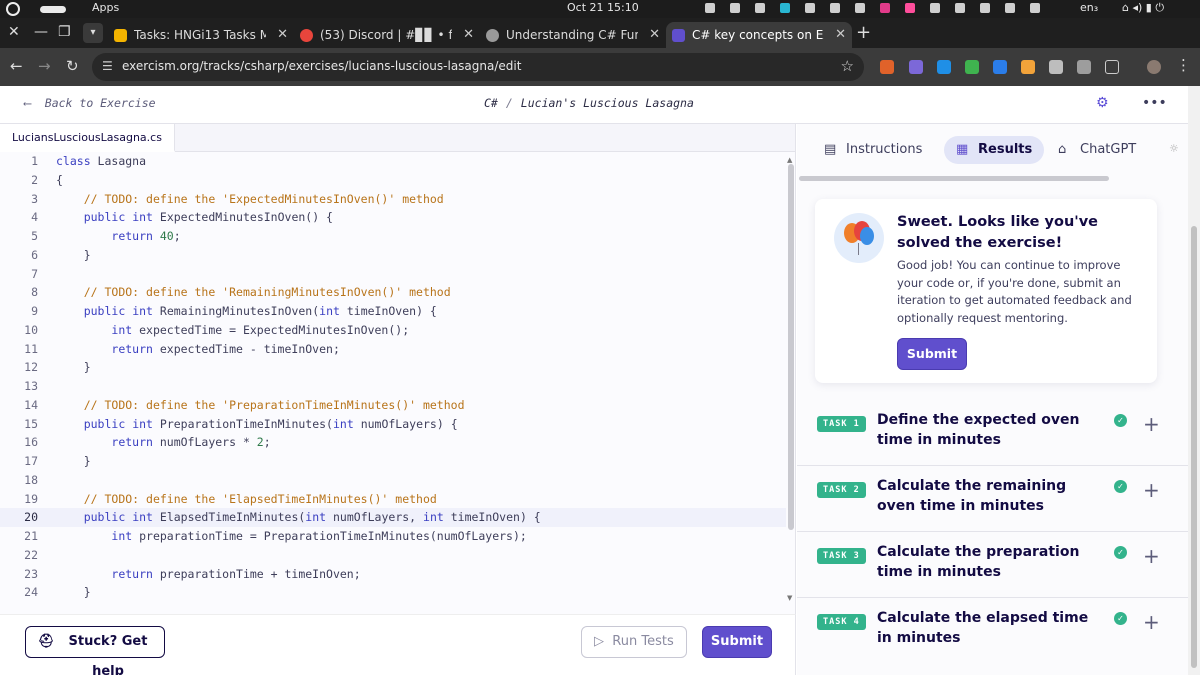  I want to click on run-tests-button: ▷ Run Tests, so click(634, 642).